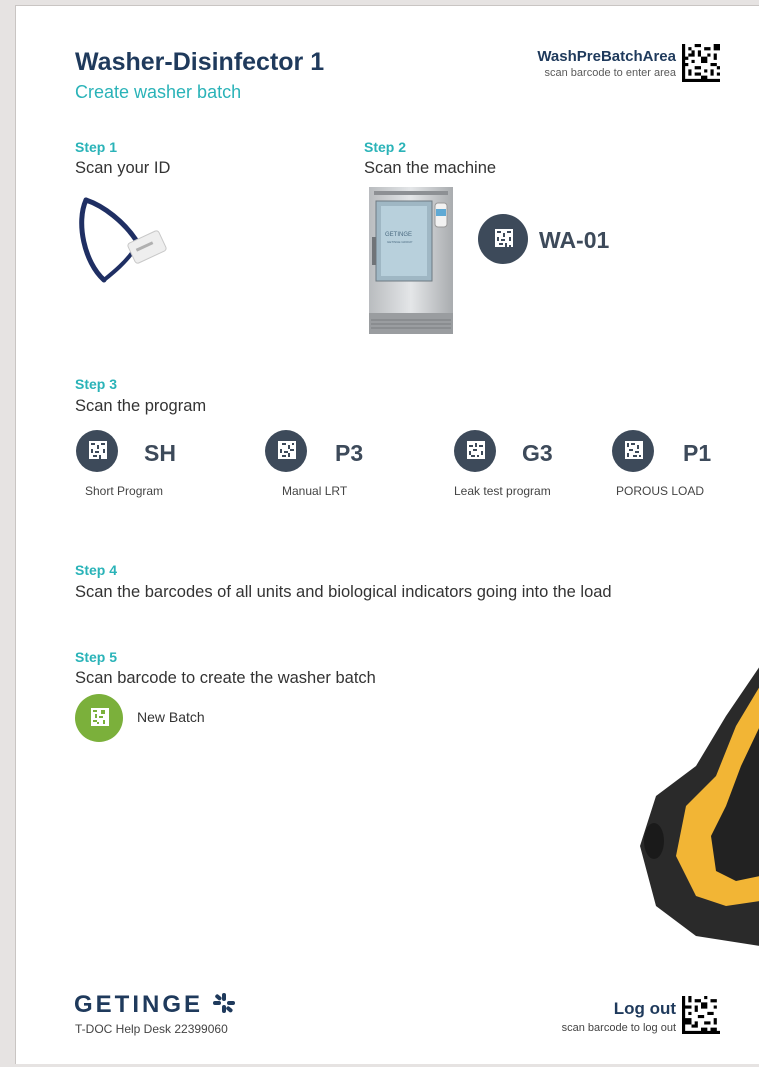 The image size is (759, 1067). What do you see at coordinates (158, 92) in the screenshot?
I see `page-subtitle: Create washer batch` at bounding box center [158, 92].